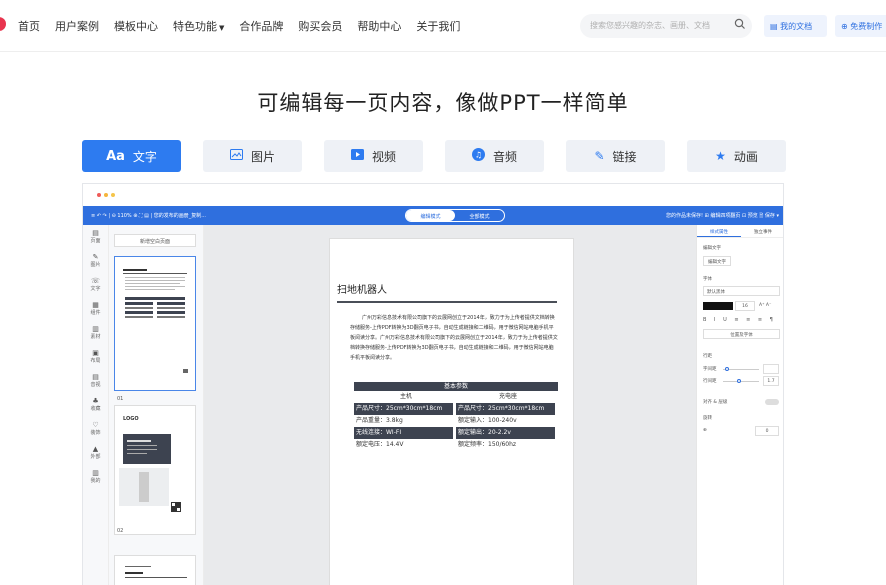  I want to click on toolbox-icon: ▥, so click(95, 473).